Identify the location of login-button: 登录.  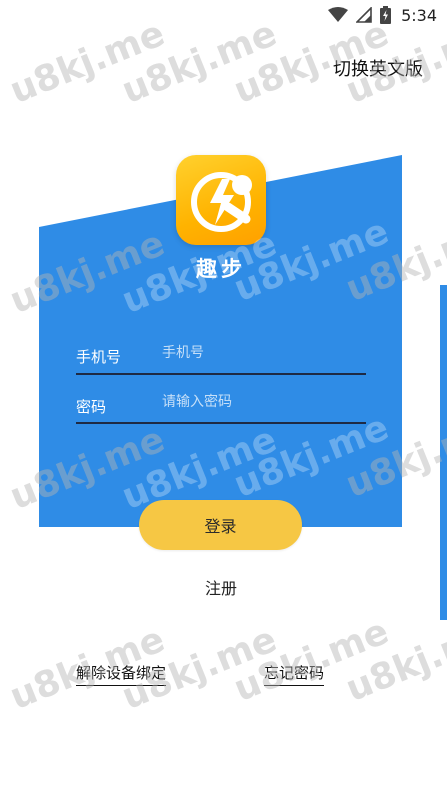
(220, 525).